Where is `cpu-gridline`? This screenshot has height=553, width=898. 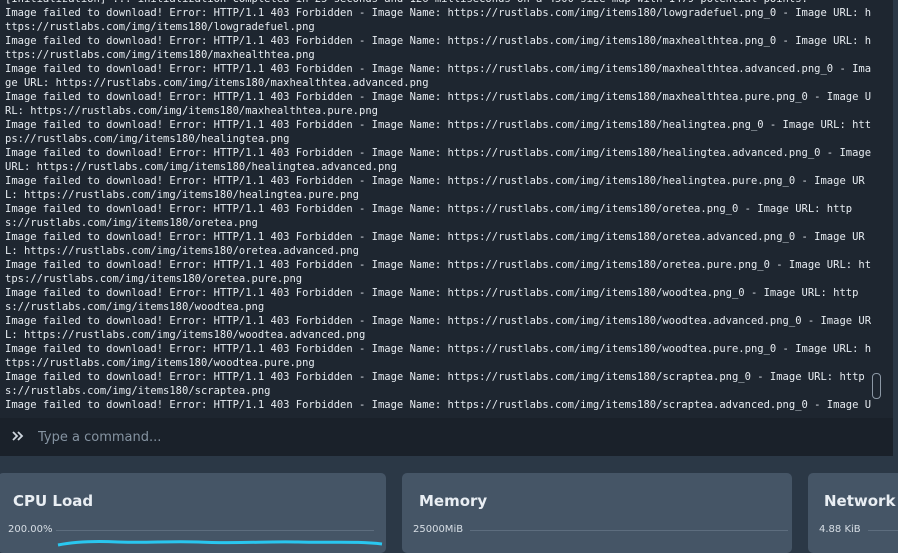
cpu-gridline is located at coordinates (215, 530).